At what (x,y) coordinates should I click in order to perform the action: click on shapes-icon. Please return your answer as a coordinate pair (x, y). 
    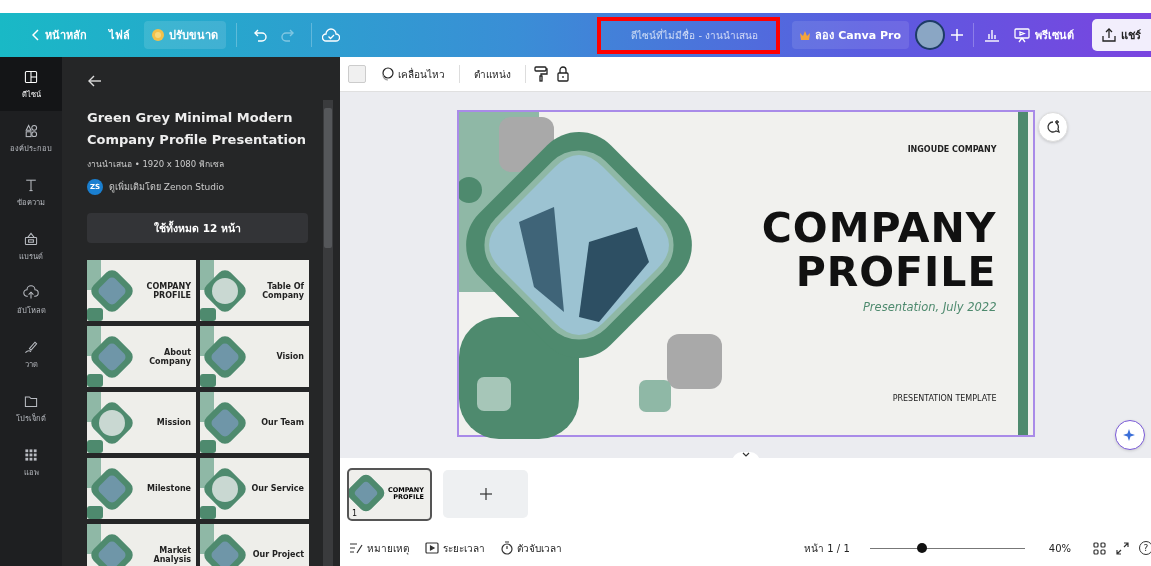
    Looking at the image, I should click on (31, 130).